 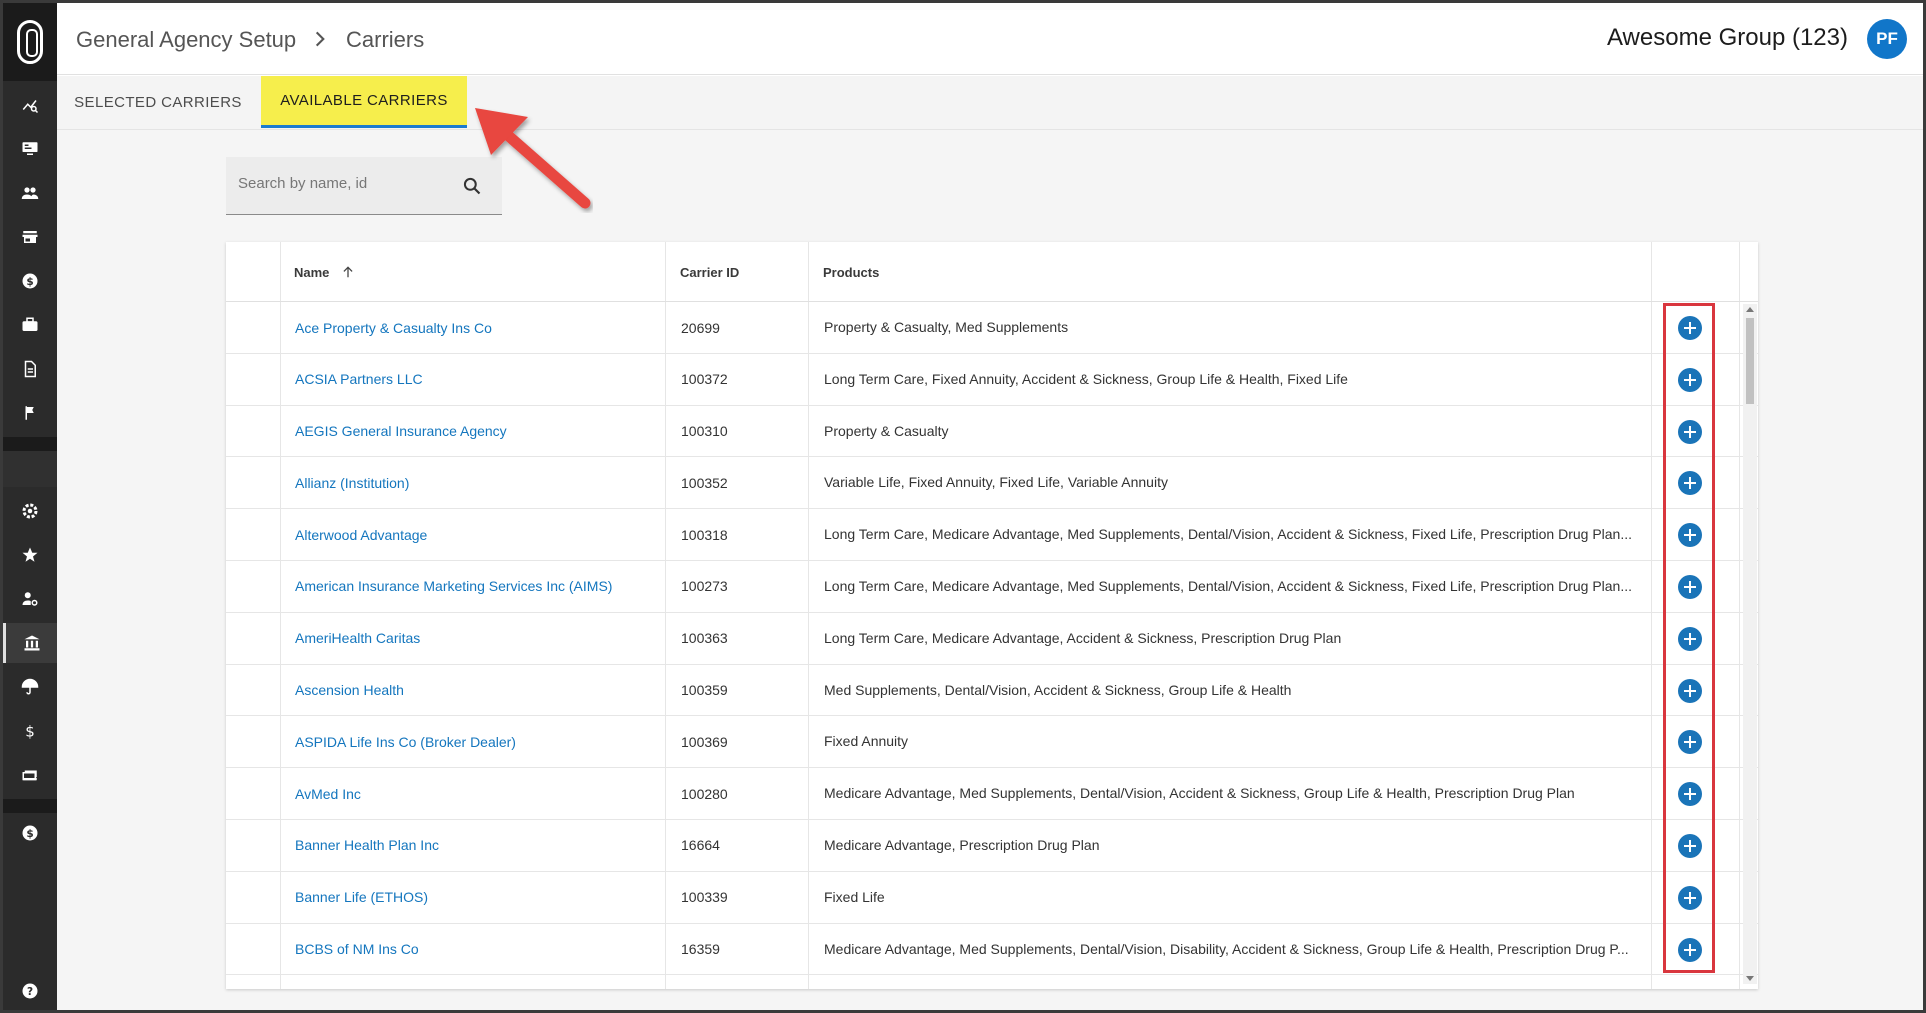 I want to click on avatar: PF, so click(x=1887, y=39).